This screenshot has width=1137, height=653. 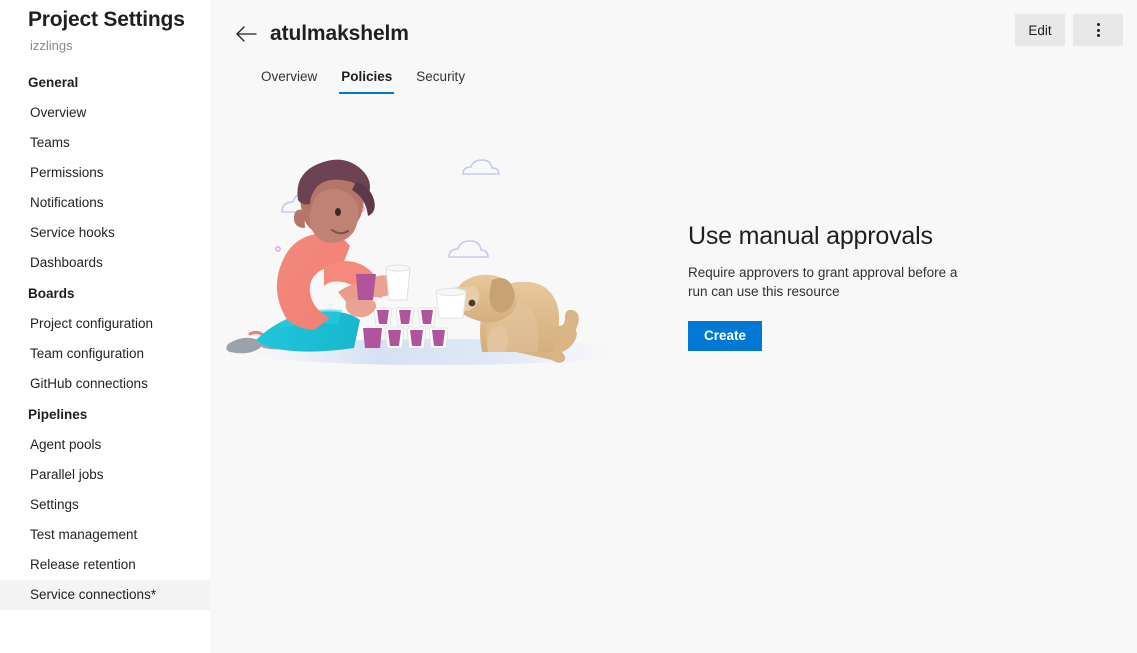 What do you see at coordinates (725, 335) in the screenshot?
I see `create-button: Create` at bounding box center [725, 335].